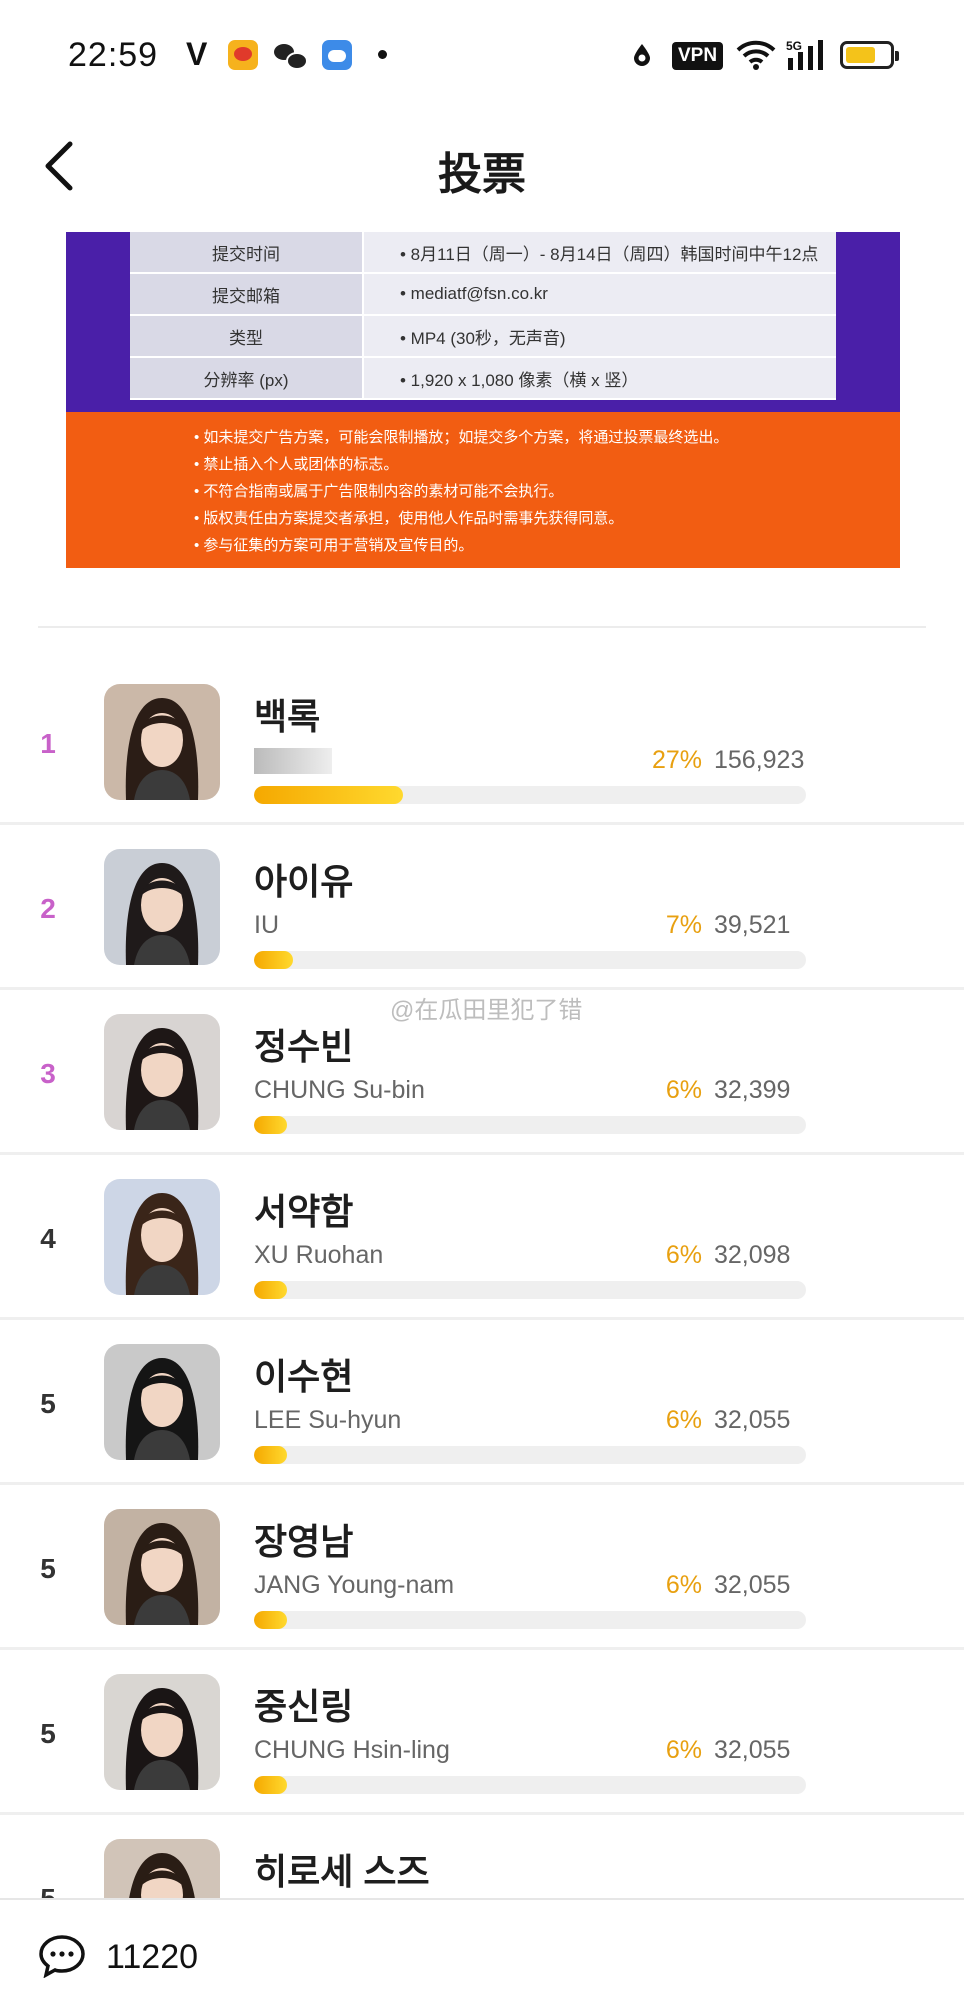 The width and height of the screenshot is (964, 2009). I want to click on banner-table-row: 类型 • MP4 (30秒，无声音), so click(483, 336).